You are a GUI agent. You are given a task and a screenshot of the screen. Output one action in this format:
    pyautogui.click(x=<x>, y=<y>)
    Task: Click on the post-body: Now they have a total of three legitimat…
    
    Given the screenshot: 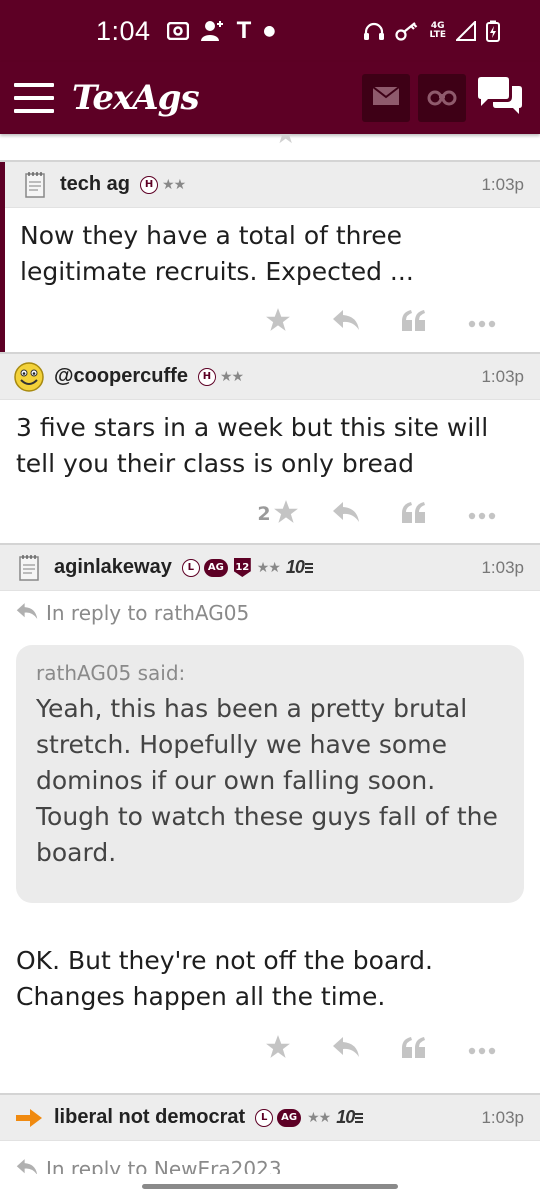 What is the action you would take?
    pyautogui.click(x=217, y=253)
    